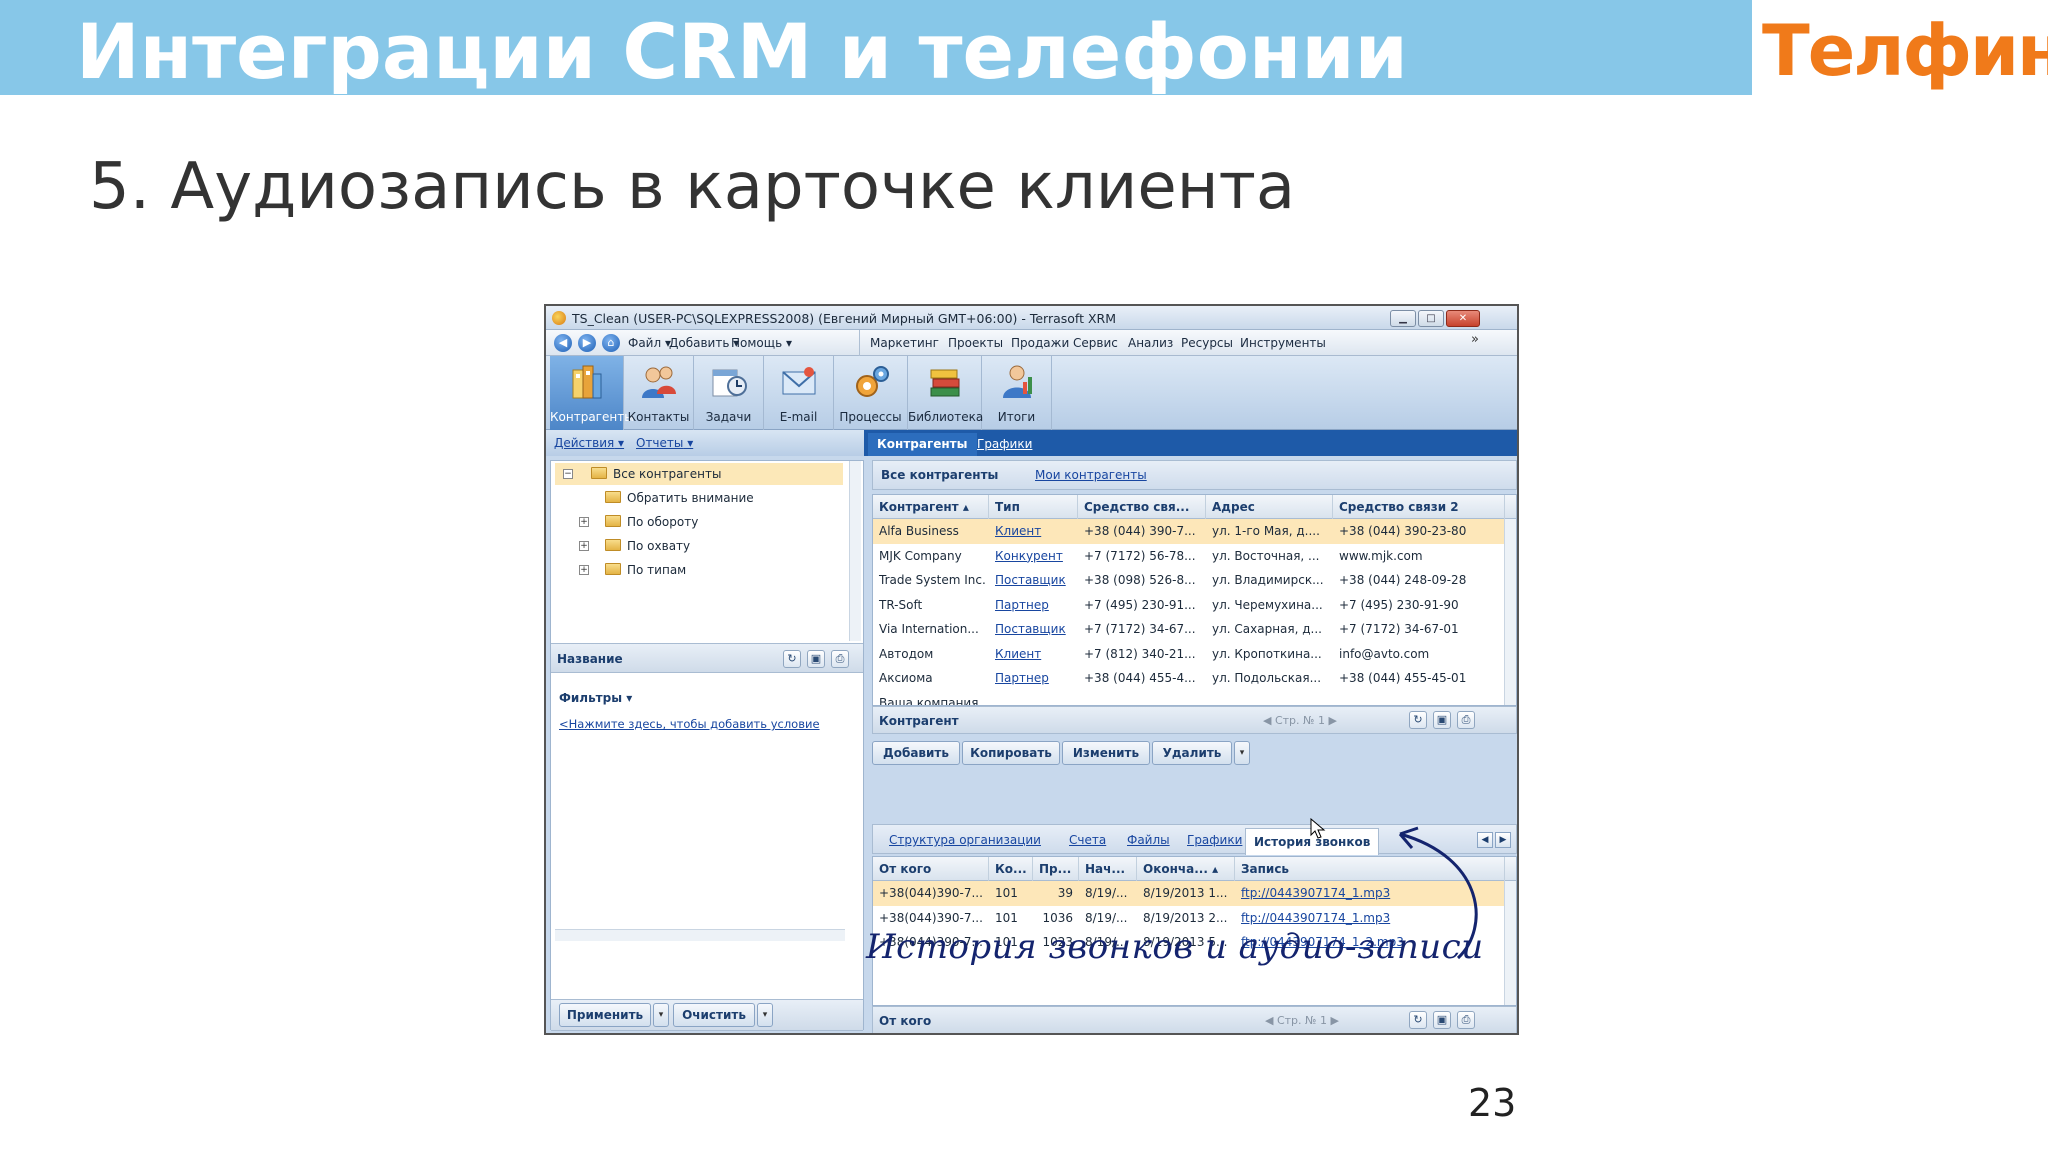  Describe the element at coordinates (659, 393) in the screenshot. I see `ribbon-contacts-button: Контакты` at that location.